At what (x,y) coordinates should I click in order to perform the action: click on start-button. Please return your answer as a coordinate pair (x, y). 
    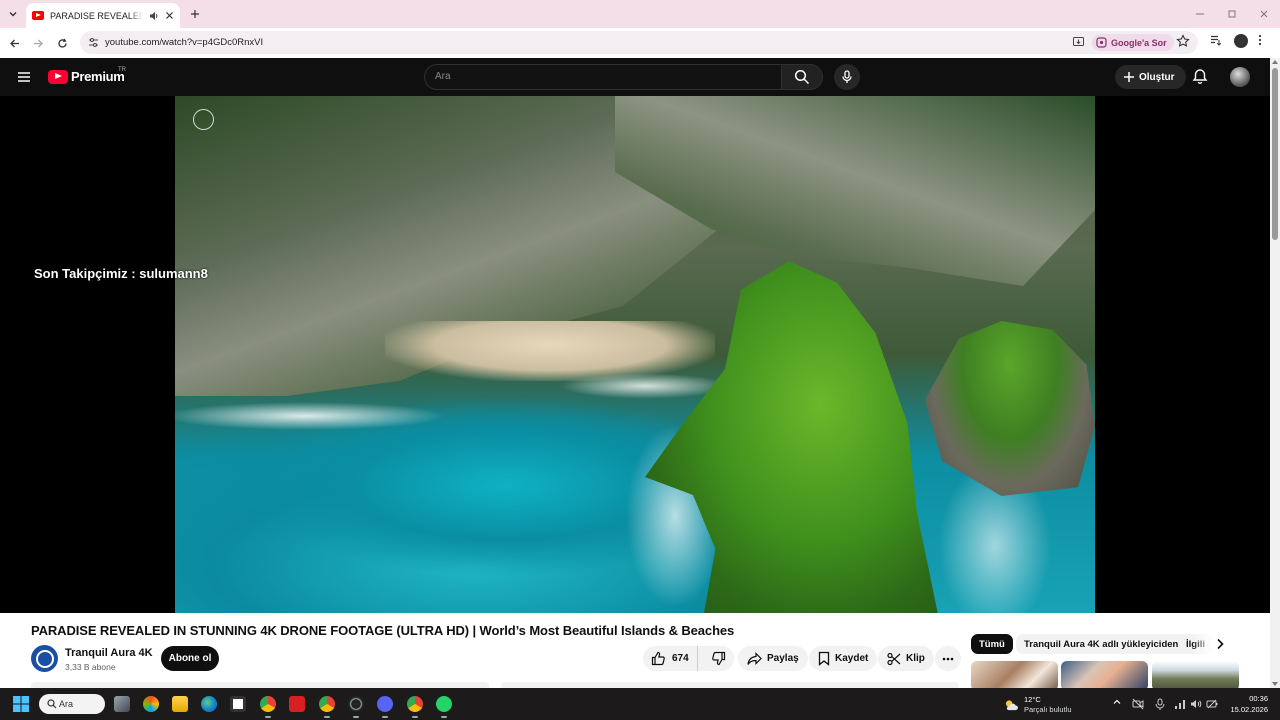
    Looking at the image, I should click on (21, 704).